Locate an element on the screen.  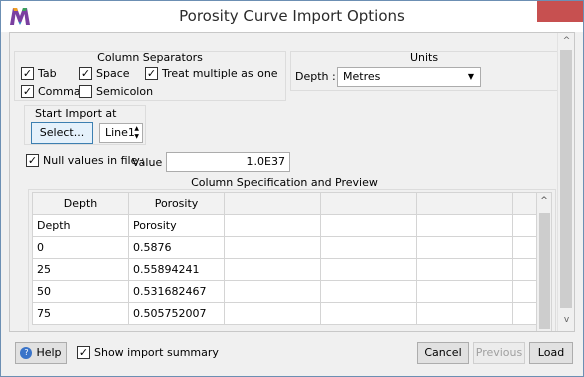
spinner-arrows-icon: ▲ ▼ is located at coordinates (136, 132).